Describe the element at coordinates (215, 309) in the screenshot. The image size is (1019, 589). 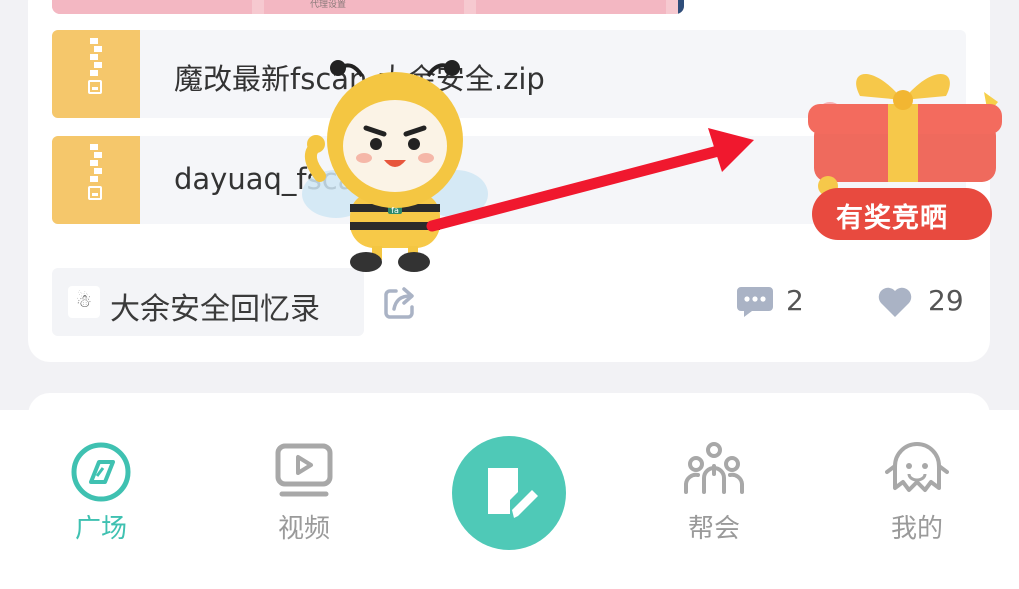
I see `circle-tag-label: 大余安全回忆录` at that location.